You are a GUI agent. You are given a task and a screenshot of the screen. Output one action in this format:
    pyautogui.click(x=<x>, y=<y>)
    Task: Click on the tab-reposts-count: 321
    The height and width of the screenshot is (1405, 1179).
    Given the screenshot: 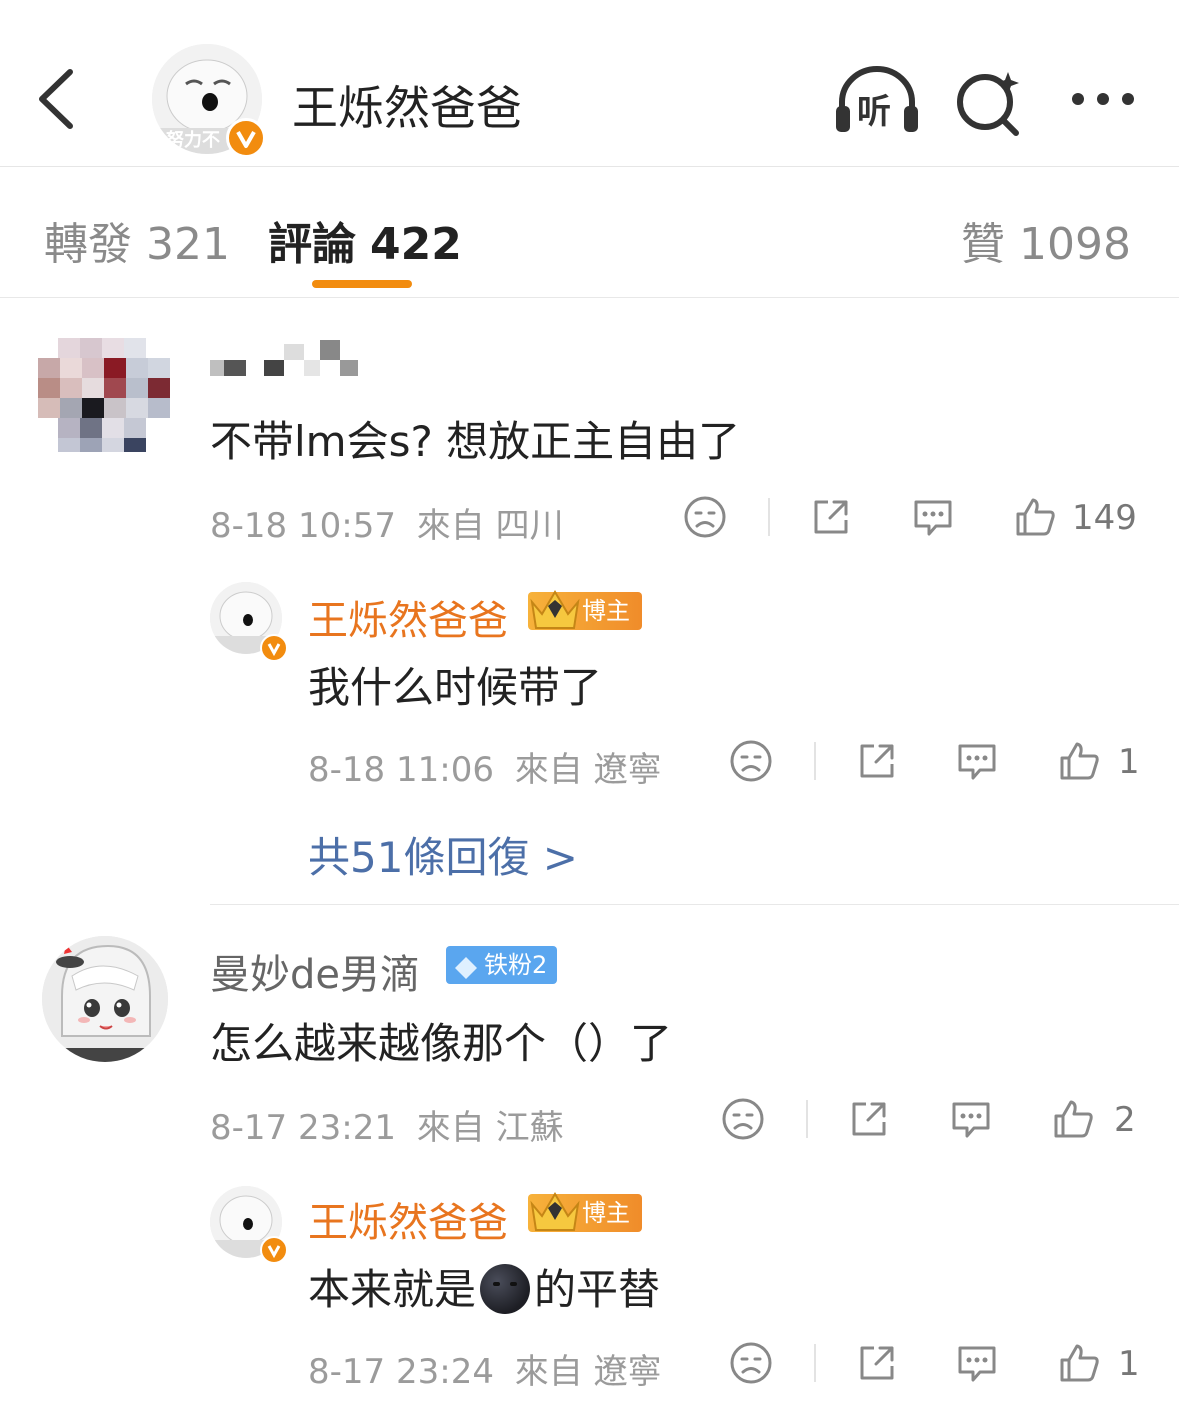 What is the action you would take?
    pyautogui.click(x=188, y=244)
    